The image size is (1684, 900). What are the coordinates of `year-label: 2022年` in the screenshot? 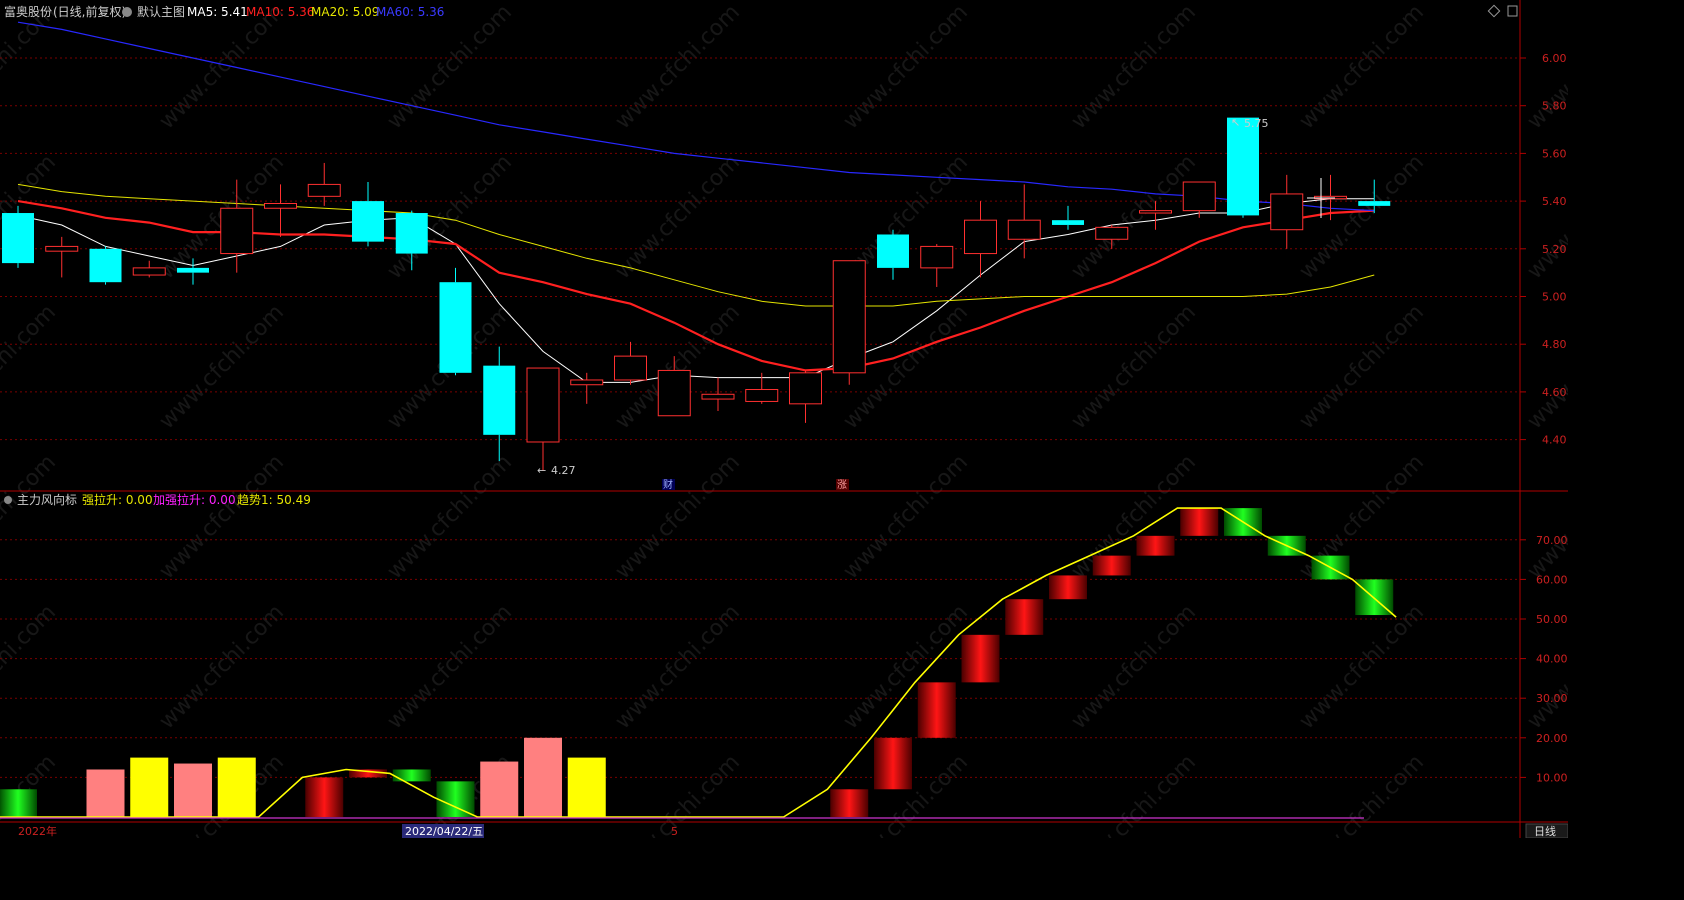 It's located at (37, 831).